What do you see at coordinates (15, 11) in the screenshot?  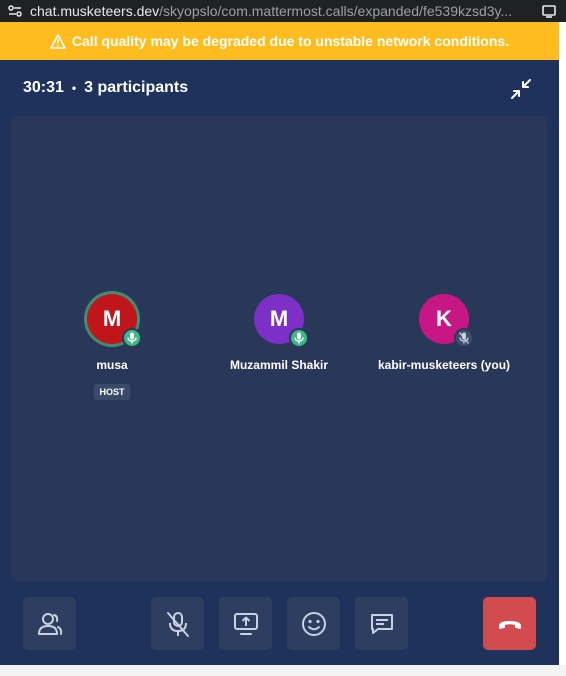 I see `site-settings-icon` at bounding box center [15, 11].